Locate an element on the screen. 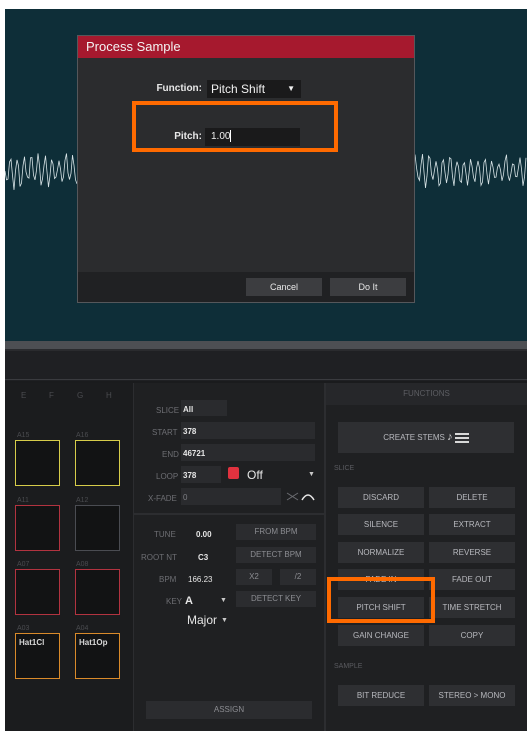 This screenshot has width=531, height=733. dialog-title: Process Sample is located at coordinates (246, 47).